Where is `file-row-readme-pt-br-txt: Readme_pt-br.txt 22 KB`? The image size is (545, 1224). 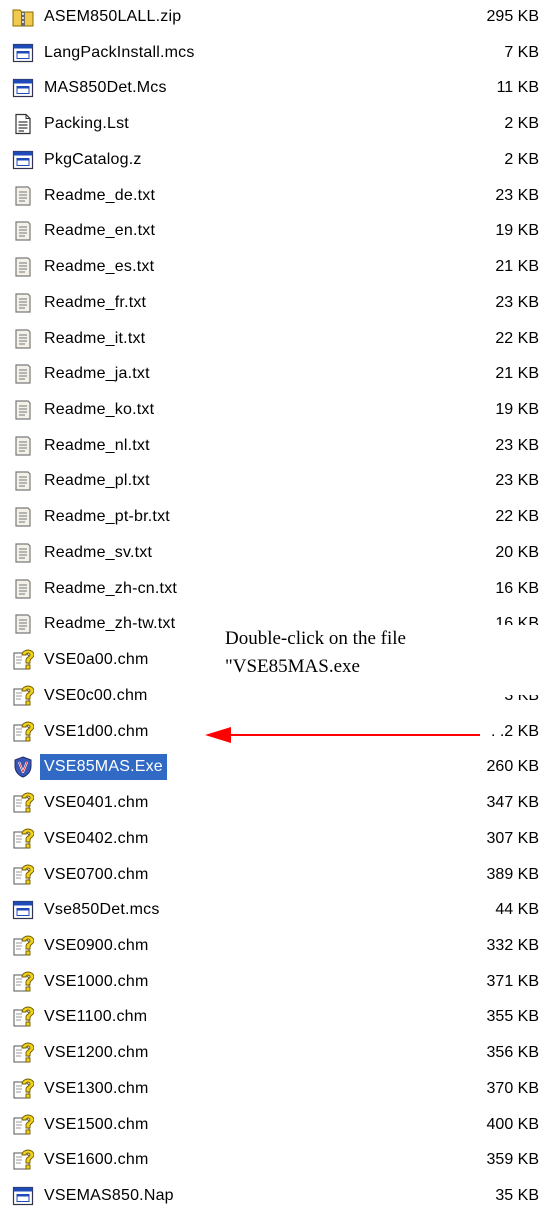
file-row-readme-pt-br-txt: Readme_pt-br.txt 22 KB is located at coordinates (272, 519).